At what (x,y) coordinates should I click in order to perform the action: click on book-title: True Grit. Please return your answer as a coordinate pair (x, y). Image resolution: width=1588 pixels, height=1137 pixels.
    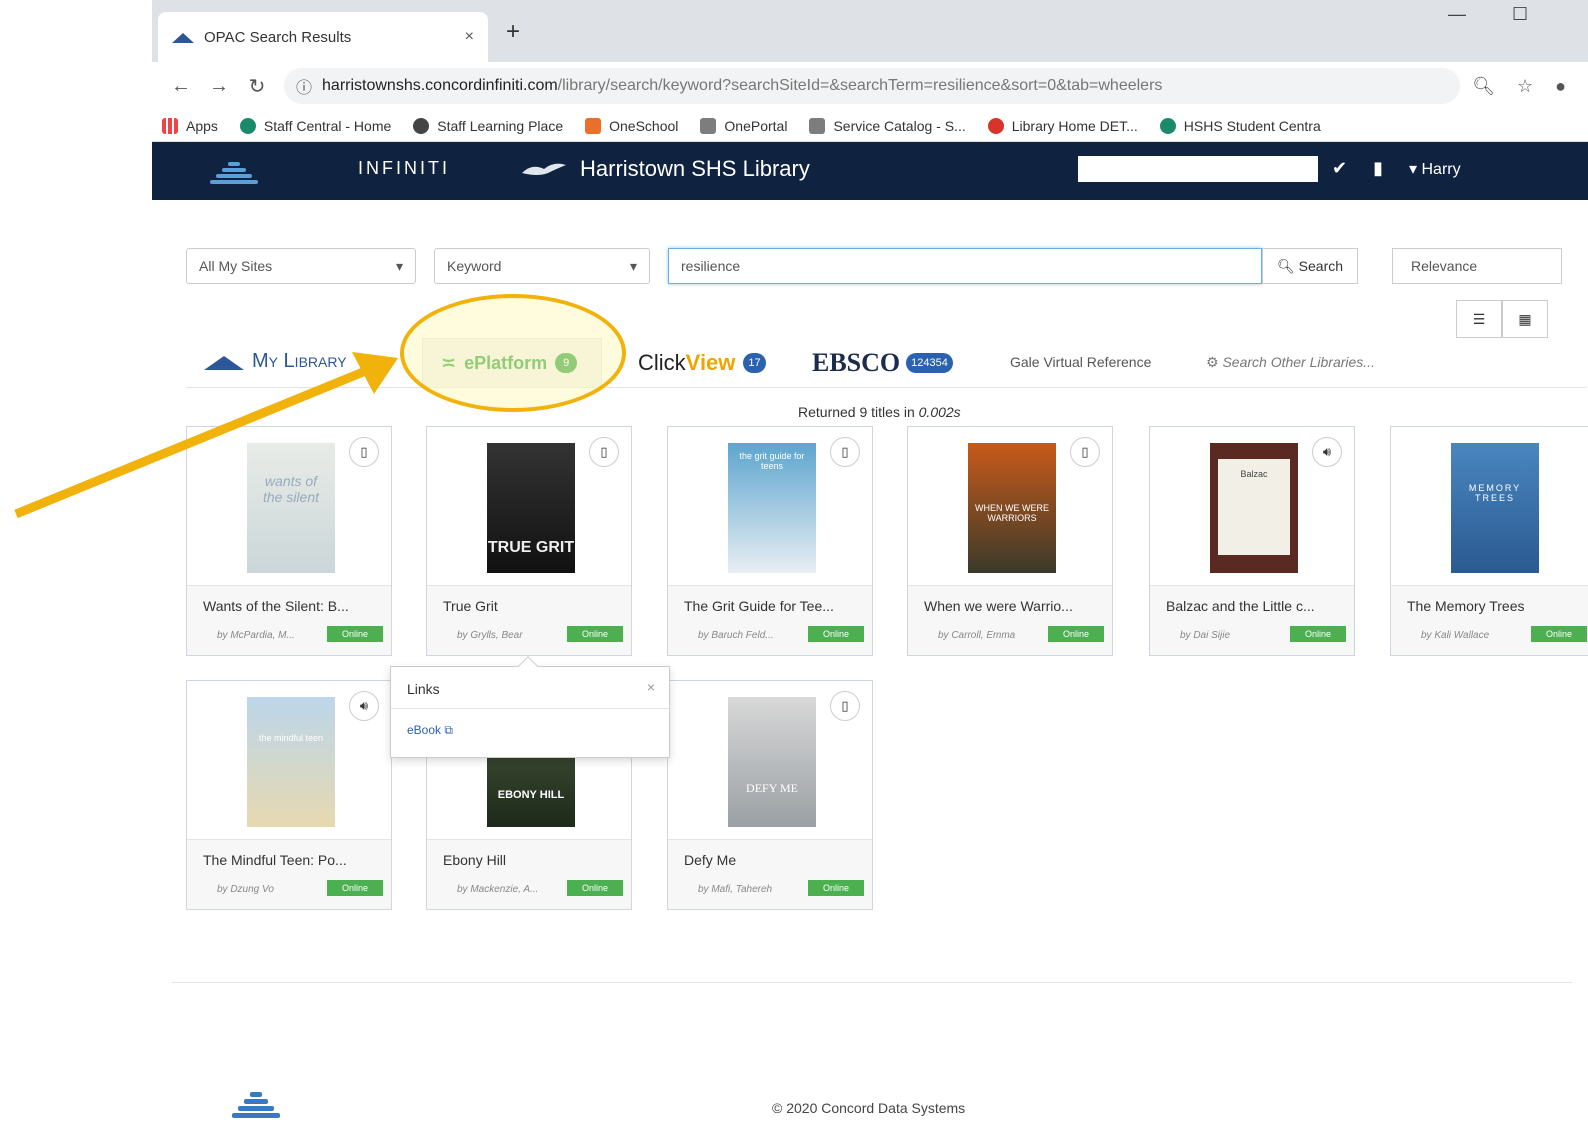
    Looking at the image, I should click on (470, 606).